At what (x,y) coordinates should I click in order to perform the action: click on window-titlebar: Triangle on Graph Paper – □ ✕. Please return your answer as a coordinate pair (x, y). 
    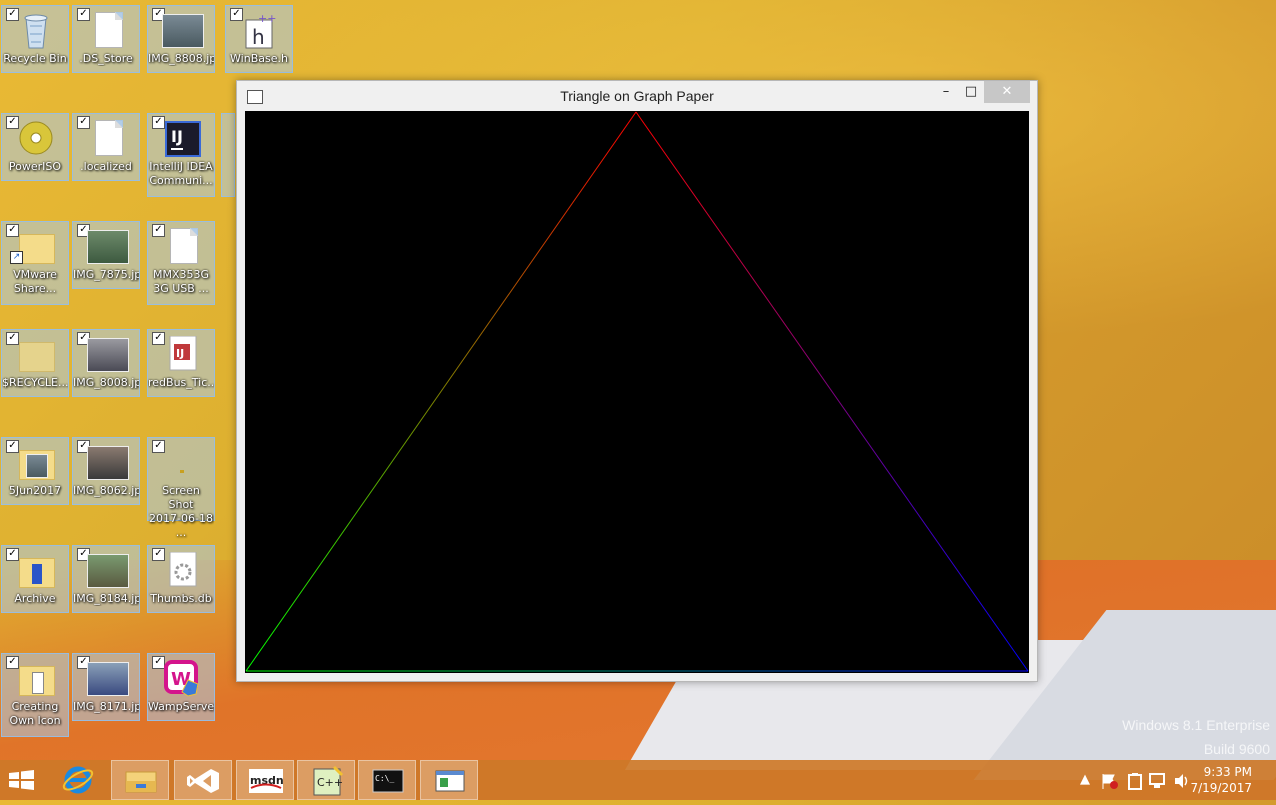
    Looking at the image, I should click on (637, 96).